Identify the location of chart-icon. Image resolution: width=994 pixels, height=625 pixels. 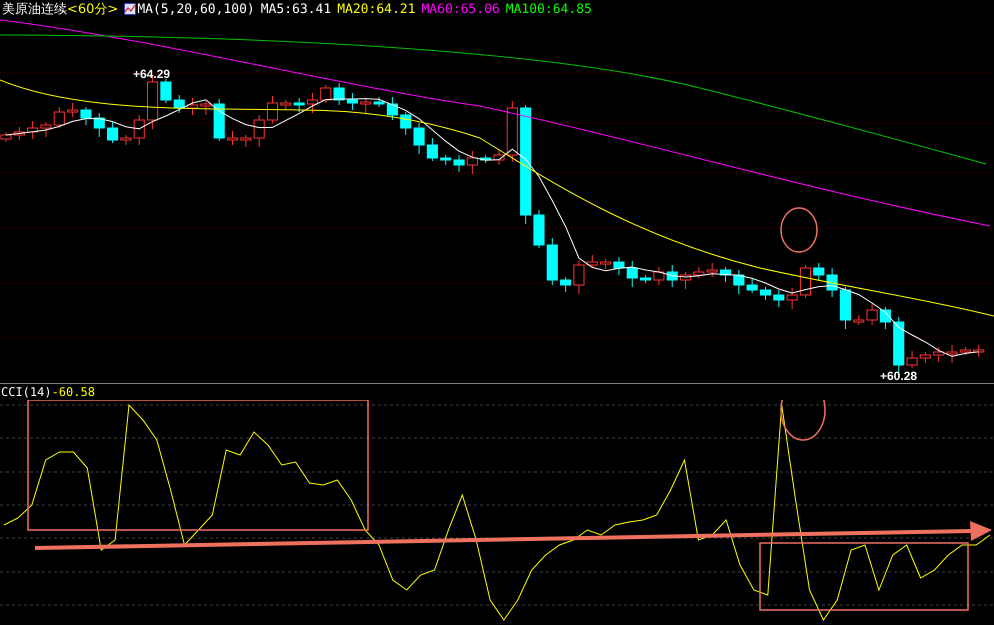
(130, 9).